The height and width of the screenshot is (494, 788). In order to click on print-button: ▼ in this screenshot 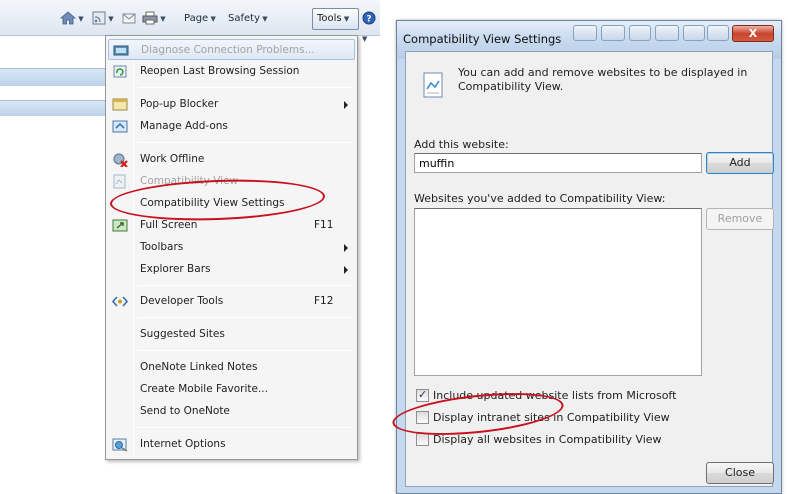, I will do `click(154, 19)`.